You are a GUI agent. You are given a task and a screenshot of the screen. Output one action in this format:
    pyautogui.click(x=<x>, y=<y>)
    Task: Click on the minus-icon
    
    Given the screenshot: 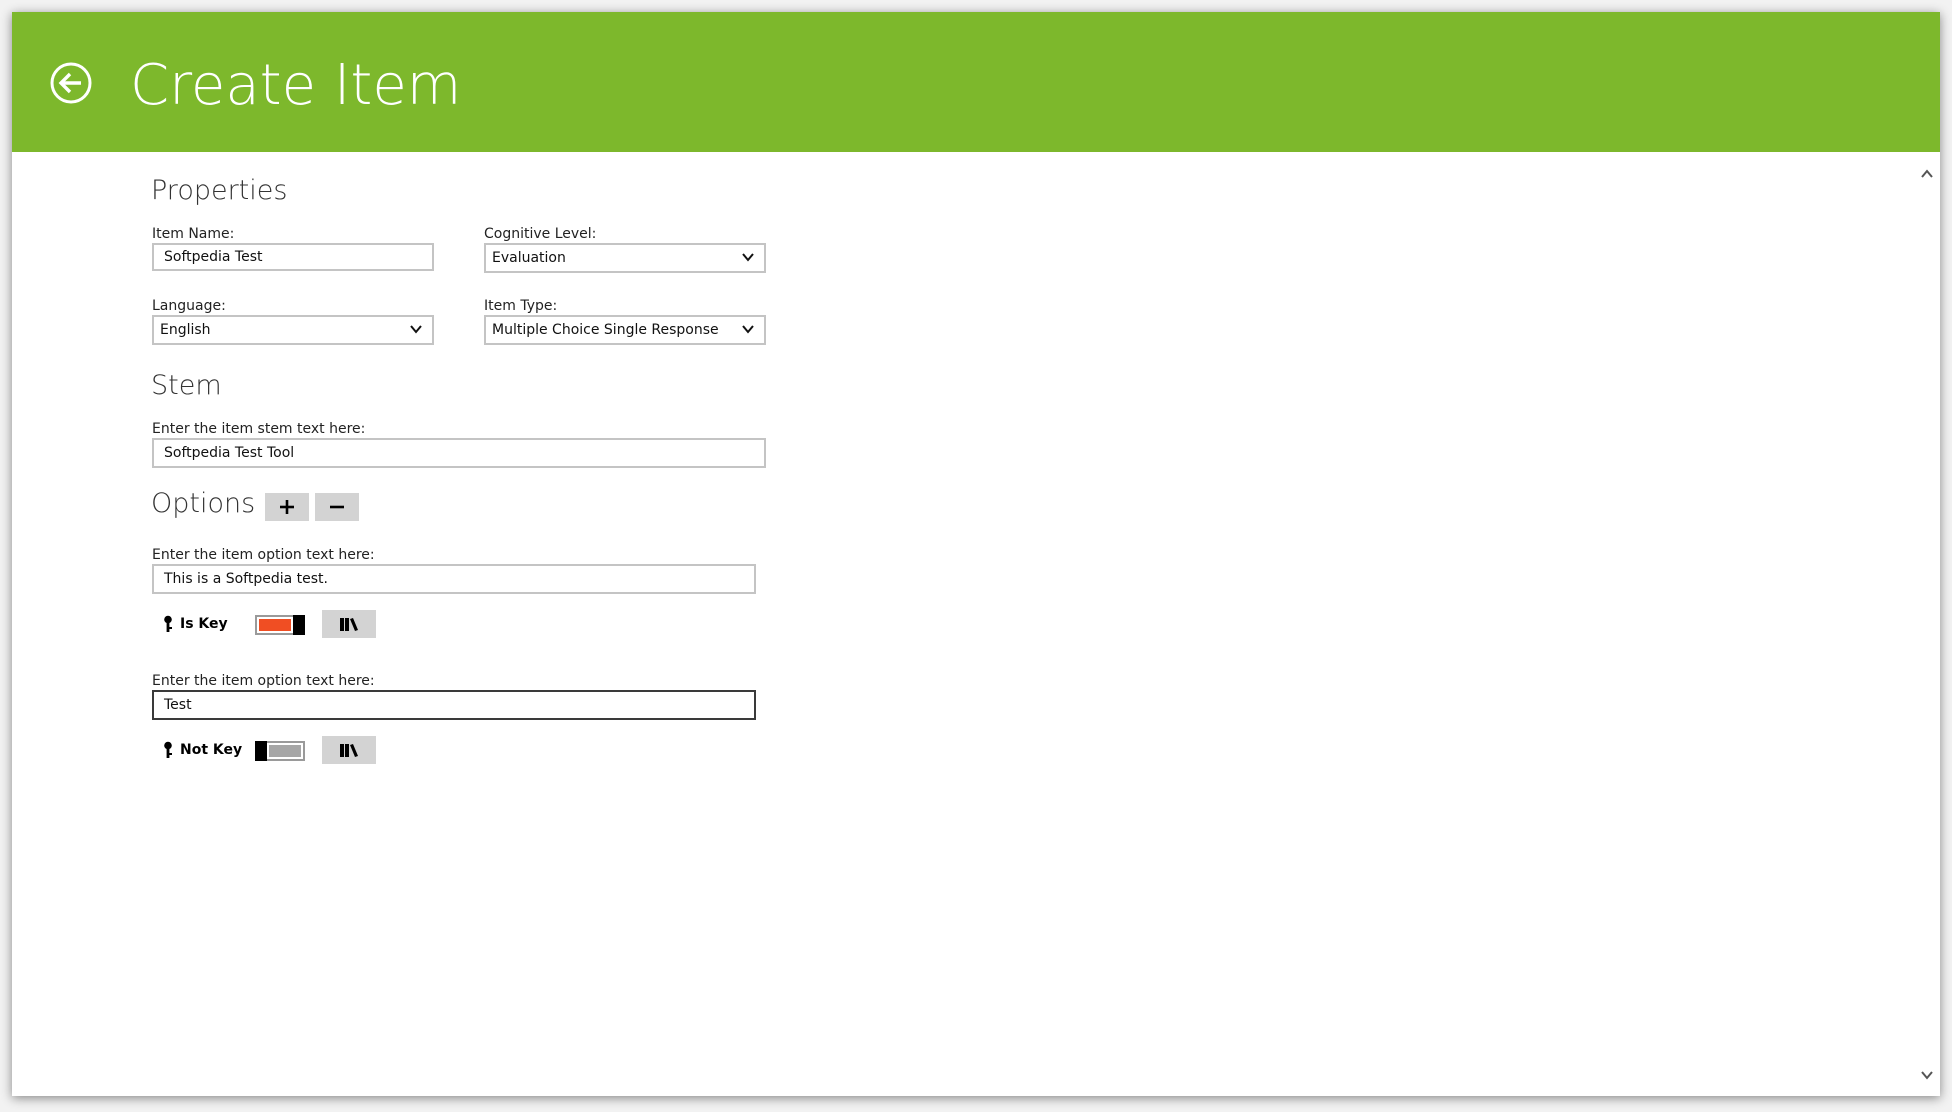 What is the action you would take?
    pyautogui.click(x=337, y=507)
    